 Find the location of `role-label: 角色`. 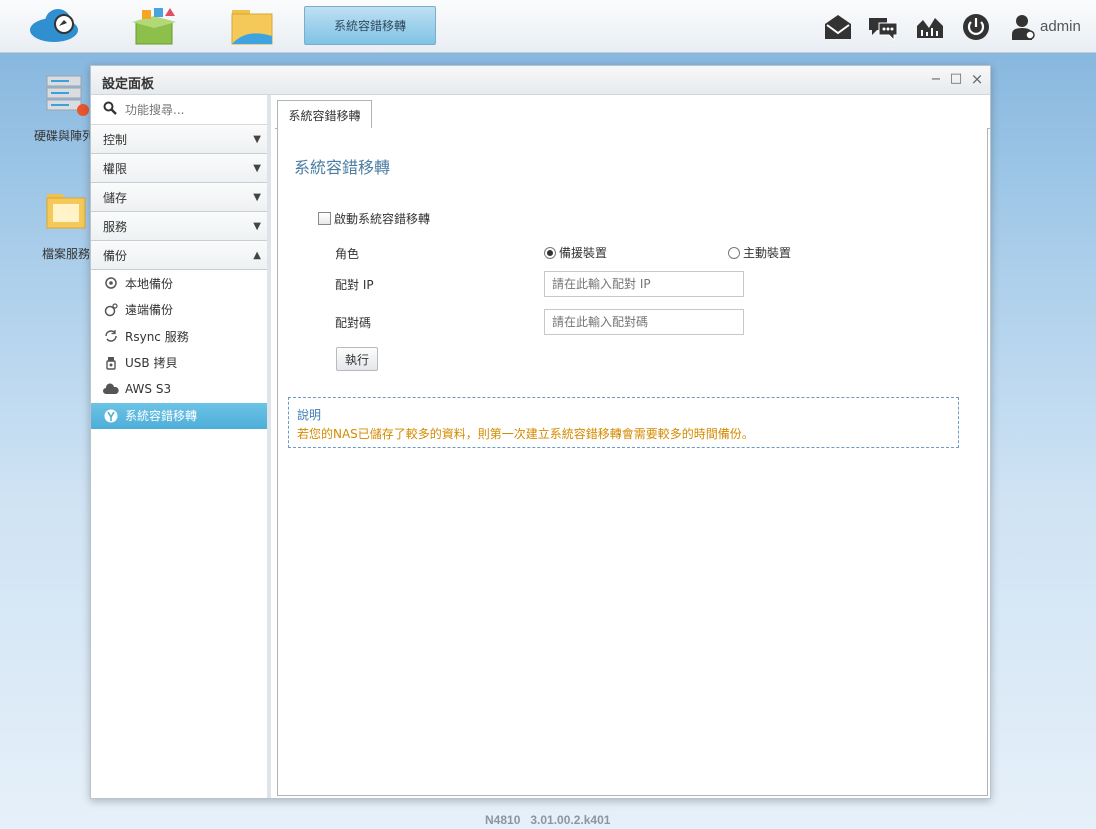

role-label: 角色 is located at coordinates (347, 254).